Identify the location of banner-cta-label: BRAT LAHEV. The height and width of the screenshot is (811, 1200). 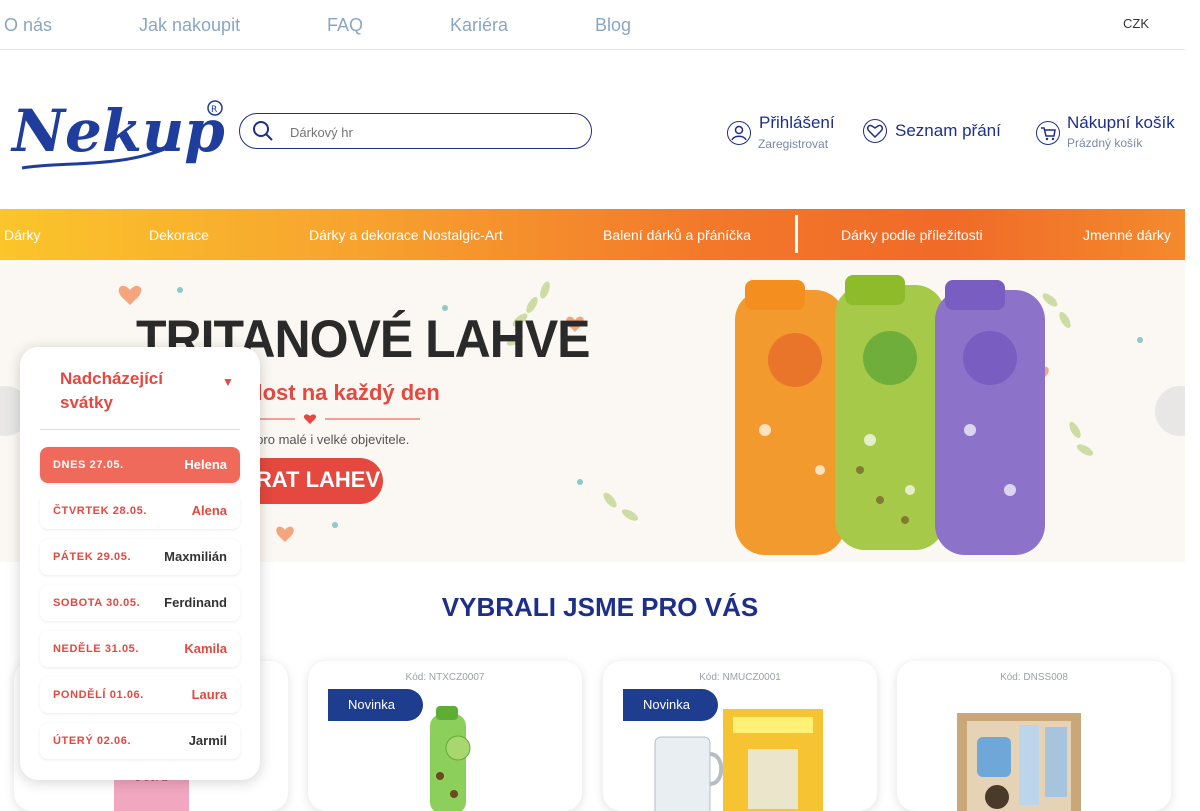
(310, 480).